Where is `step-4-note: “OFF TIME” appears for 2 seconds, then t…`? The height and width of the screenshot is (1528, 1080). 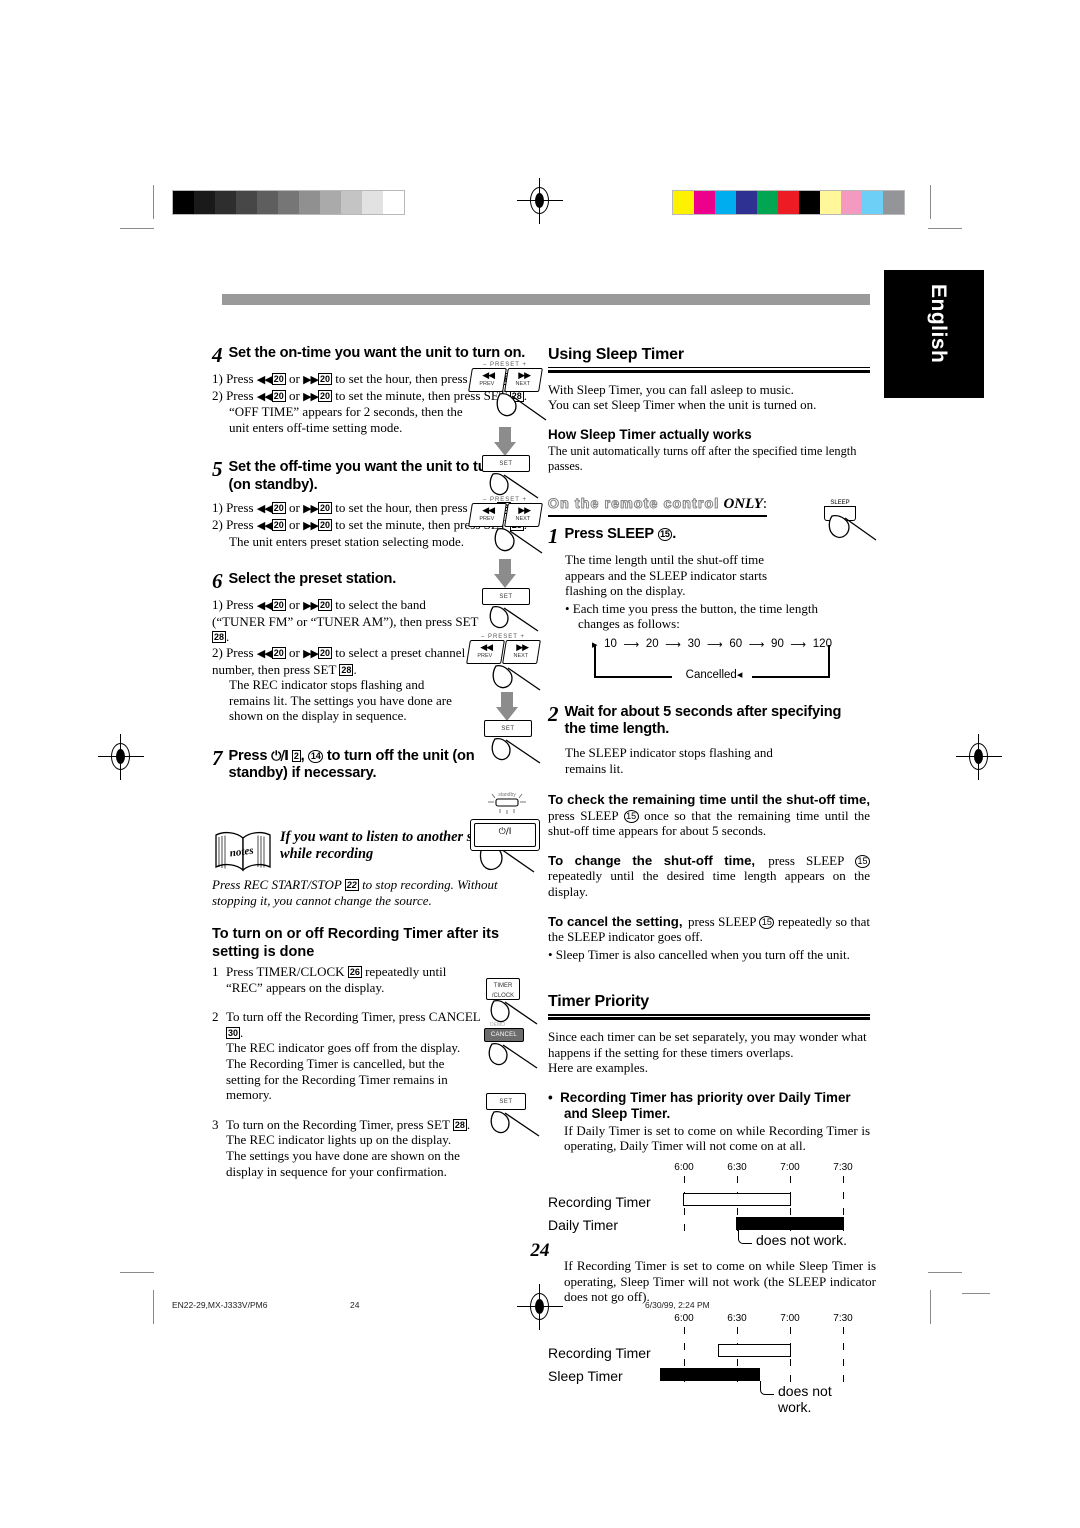 step-4-note: “OFF TIME” appears for 2 seconds, then t… is located at coordinates (346, 419).